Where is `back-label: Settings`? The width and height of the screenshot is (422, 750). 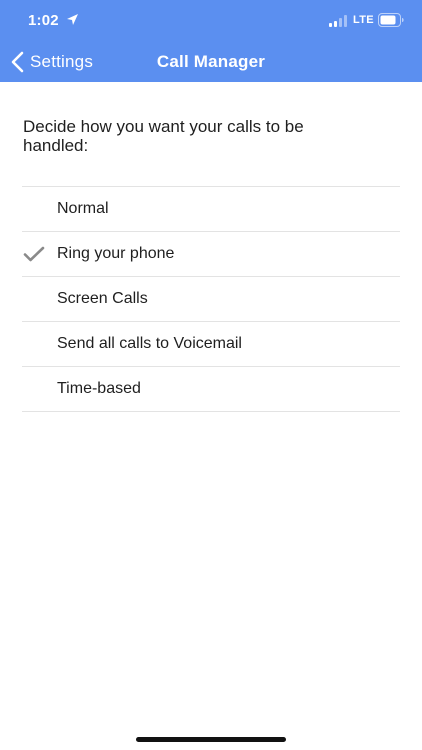 back-label: Settings is located at coordinates (62, 61).